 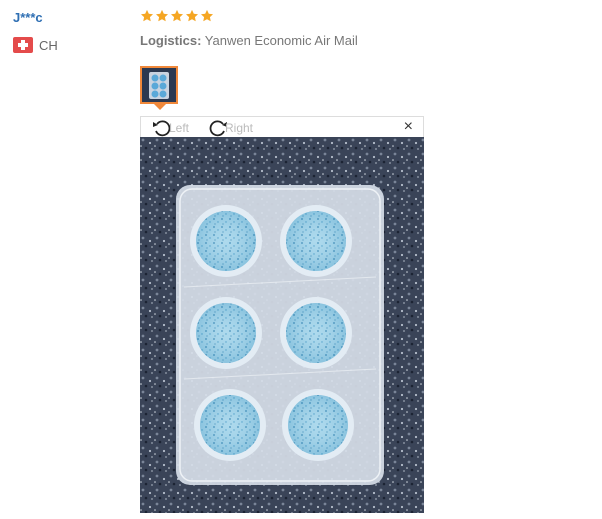 I want to click on image-viewer-toolbar: Left Right ×, so click(x=282, y=126).